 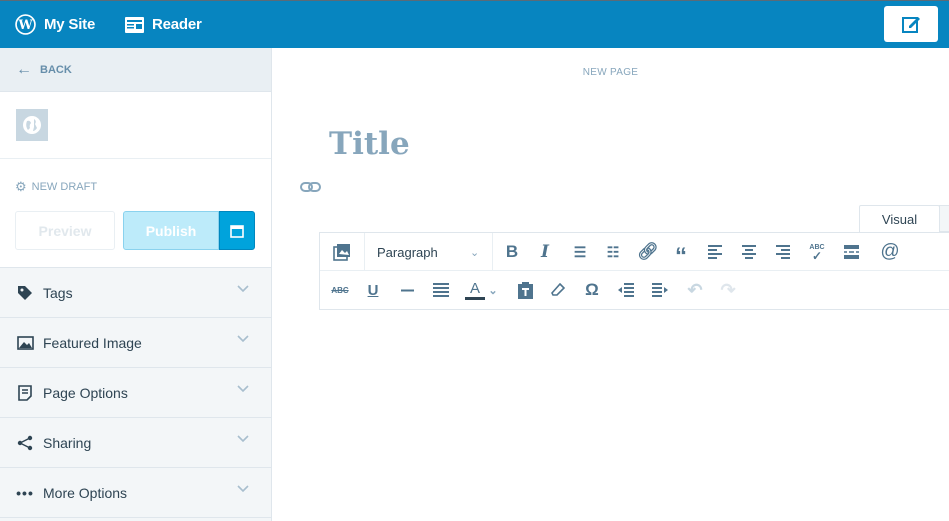 What do you see at coordinates (441, 290) in the screenshot?
I see `justify-icon` at bounding box center [441, 290].